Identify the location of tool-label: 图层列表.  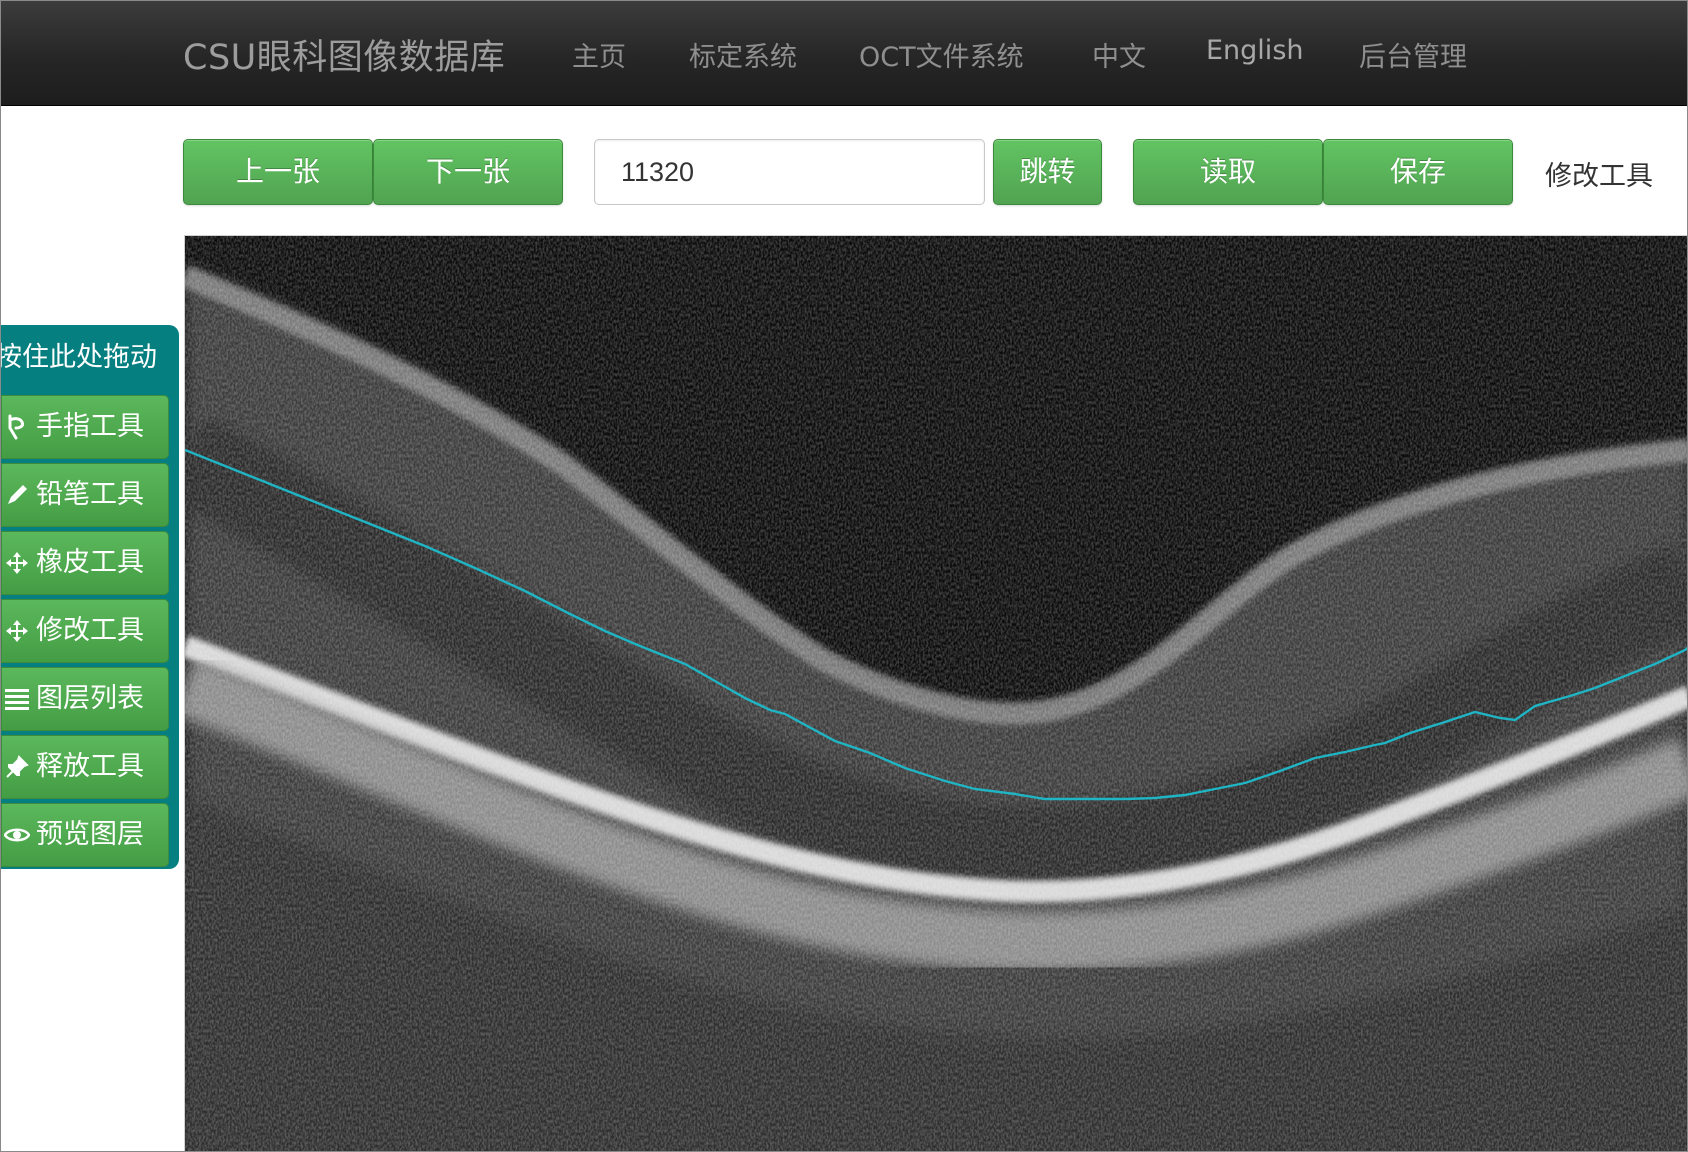
(90, 698).